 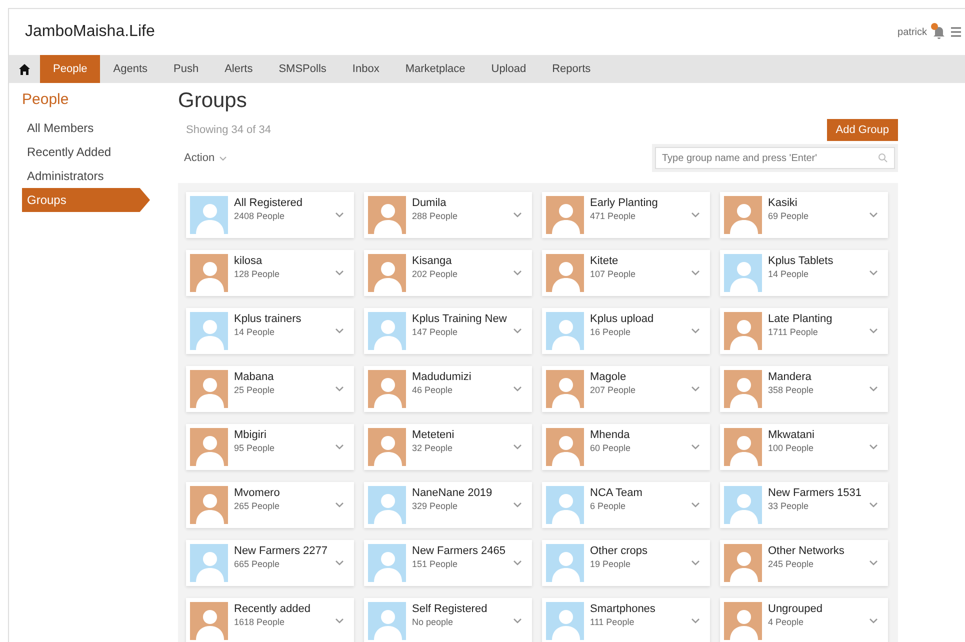 What do you see at coordinates (284, 435) in the screenshot?
I see `group-name: Mbigiri` at bounding box center [284, 435].